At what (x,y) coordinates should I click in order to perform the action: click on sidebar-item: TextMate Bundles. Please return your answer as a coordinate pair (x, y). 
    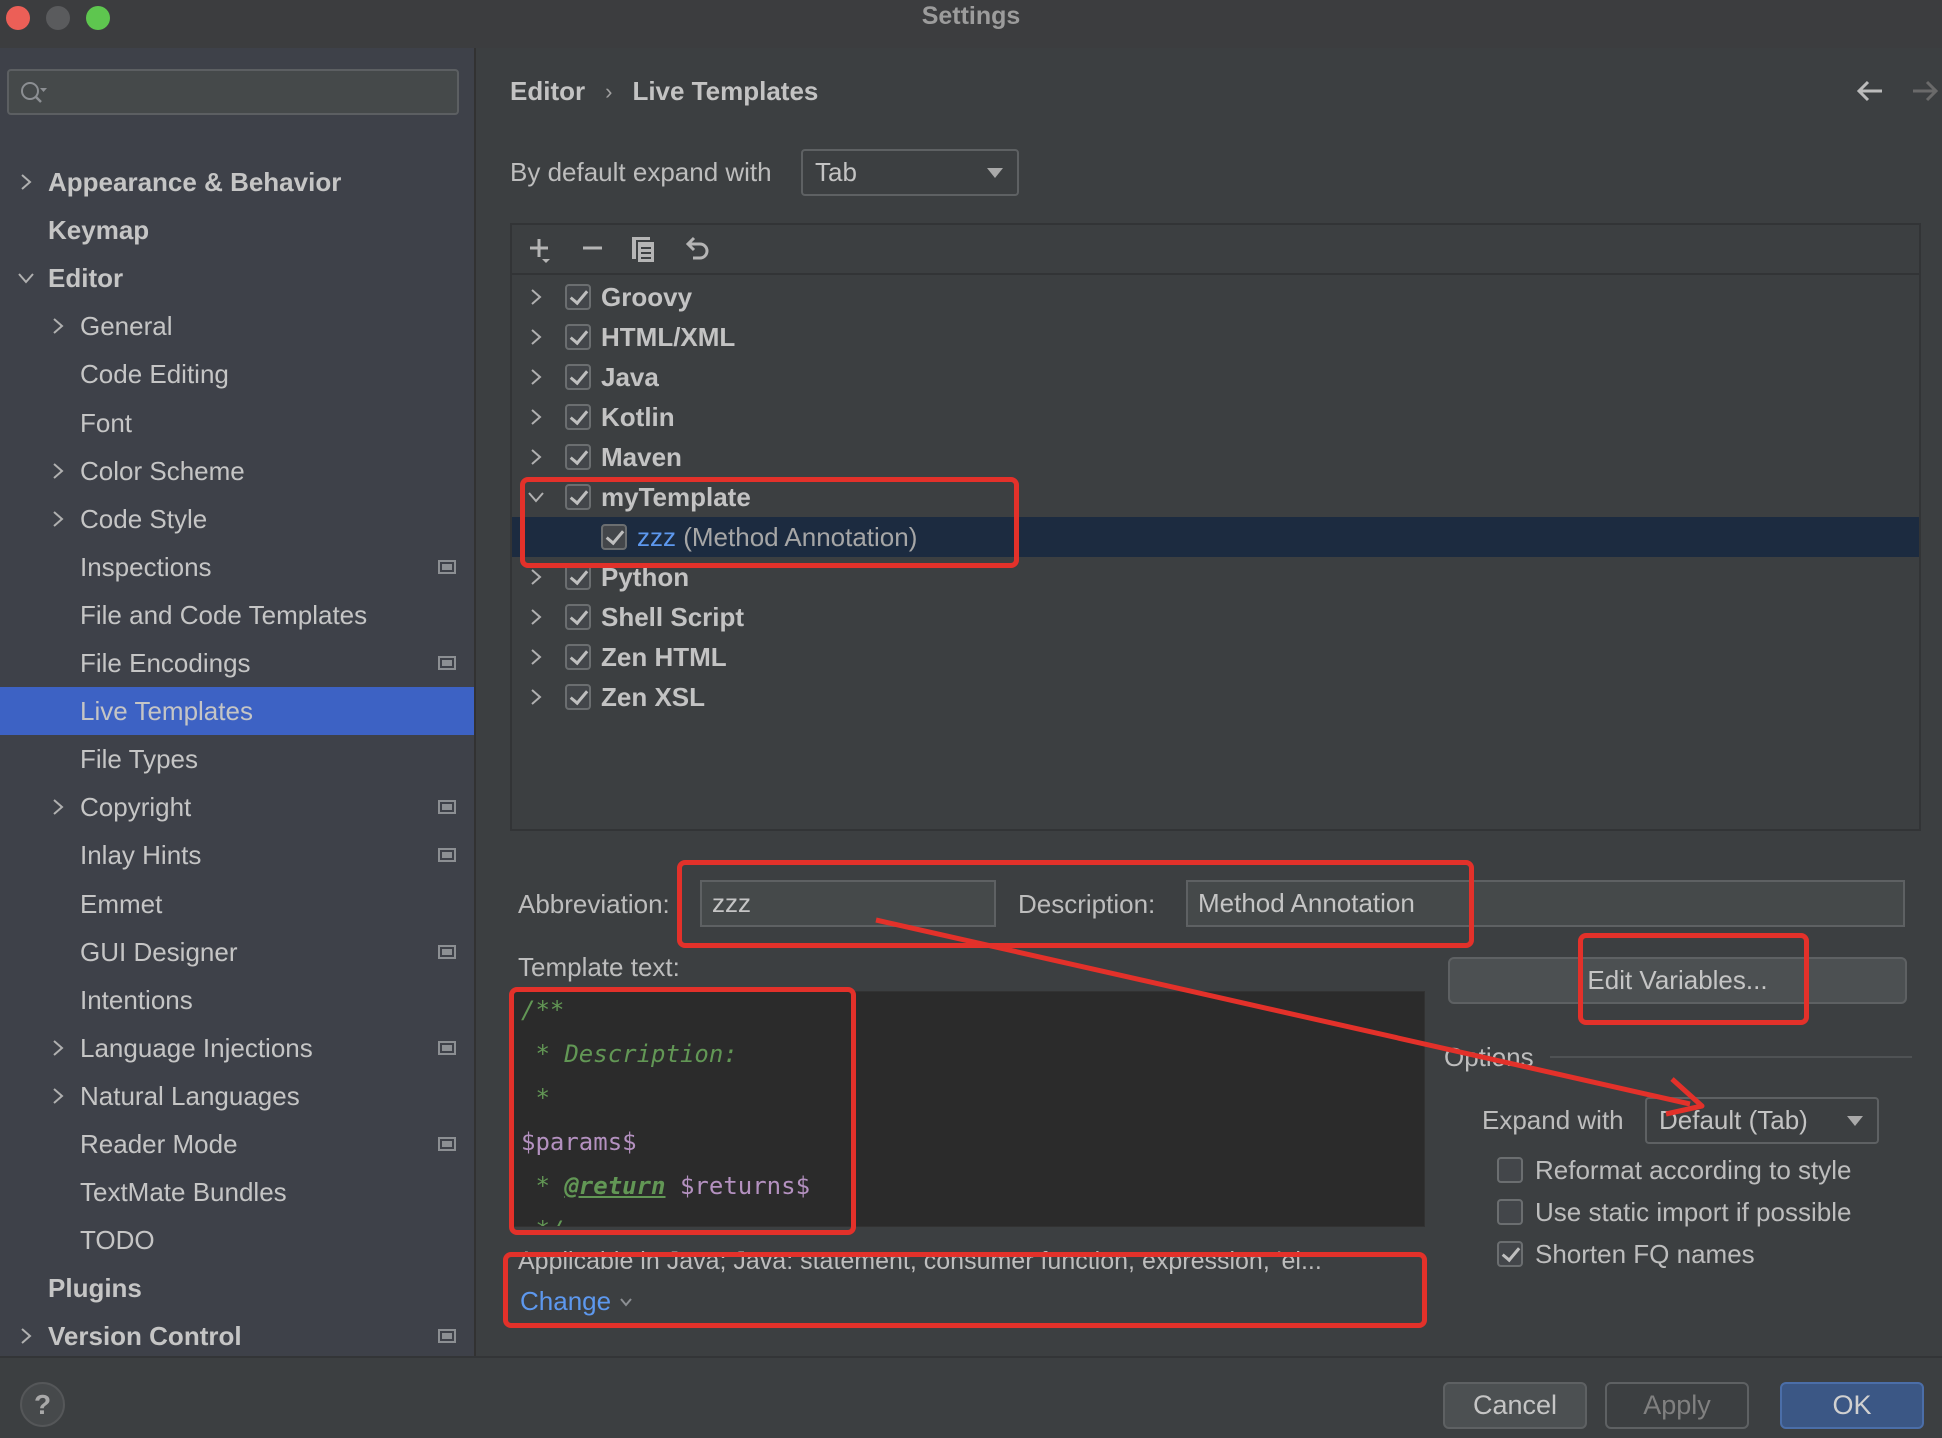
    Looking at the image, I should click on (237, 1192).